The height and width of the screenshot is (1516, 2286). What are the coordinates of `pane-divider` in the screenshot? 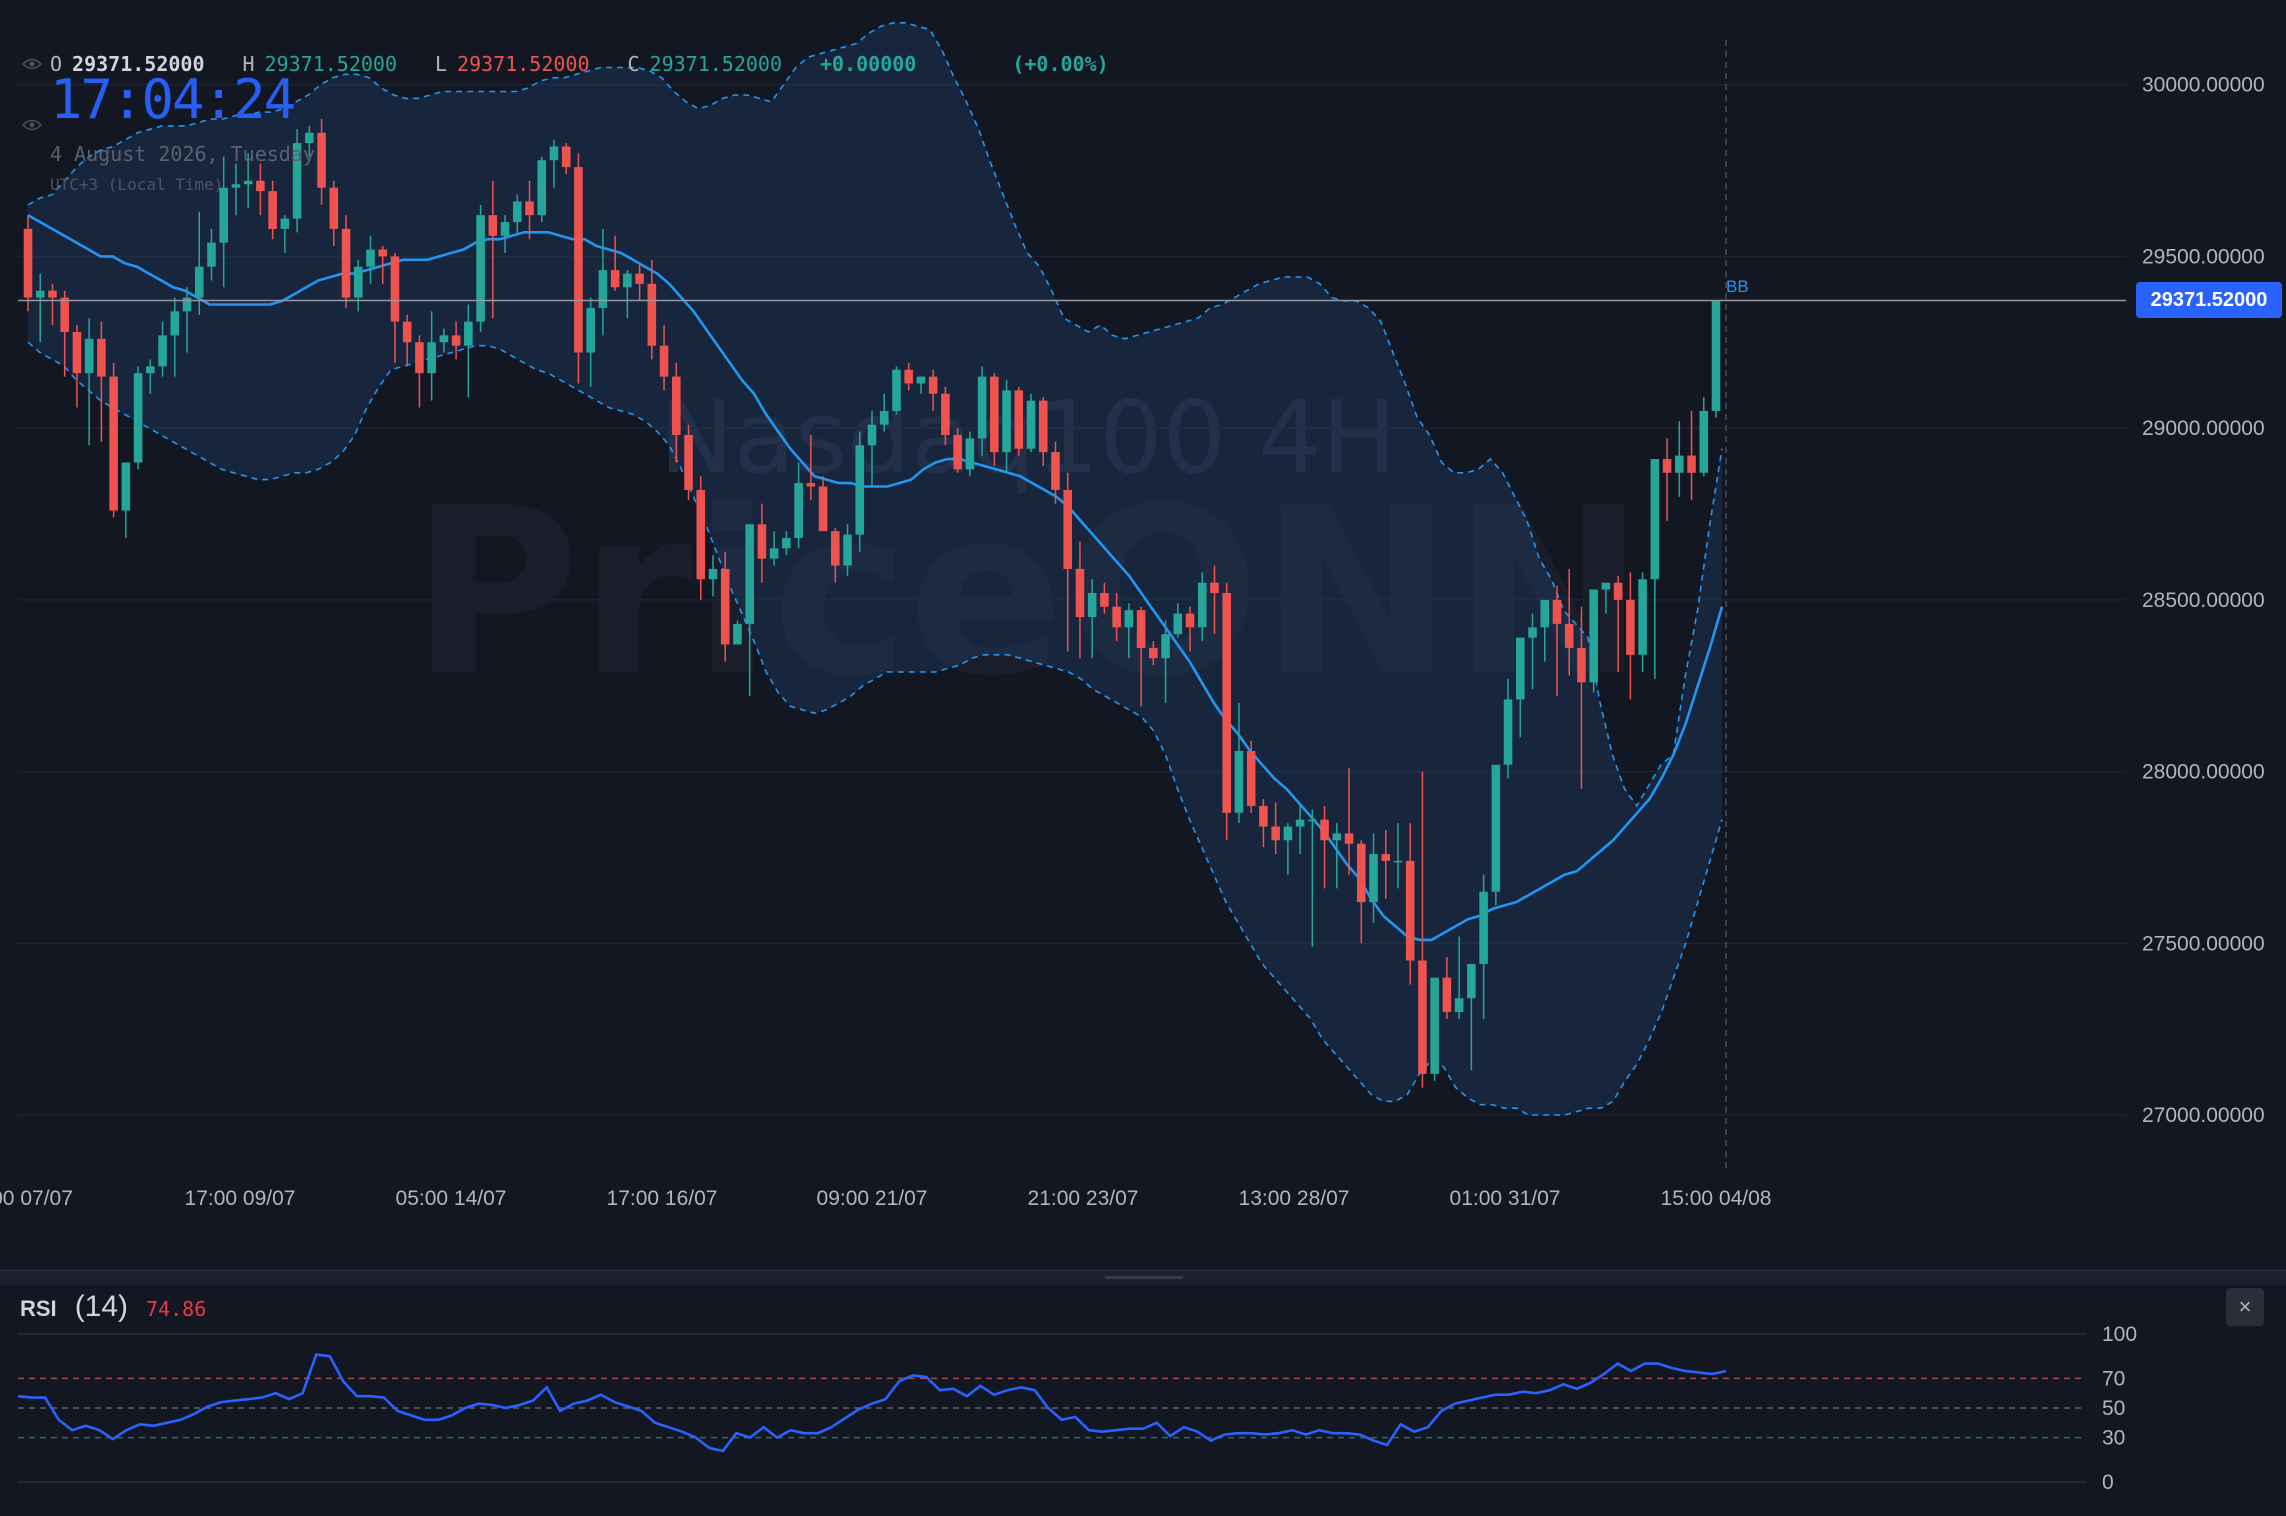 It's located at (1143, 1277).